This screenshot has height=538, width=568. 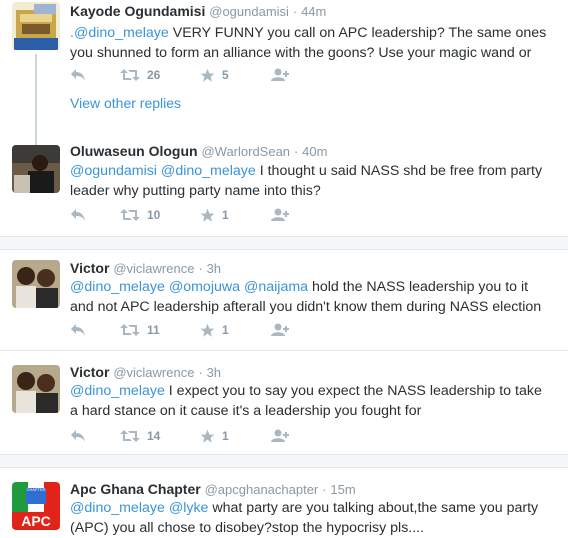 I want to click on user-handle: @ogundamisi, so click(x=249, y=11).